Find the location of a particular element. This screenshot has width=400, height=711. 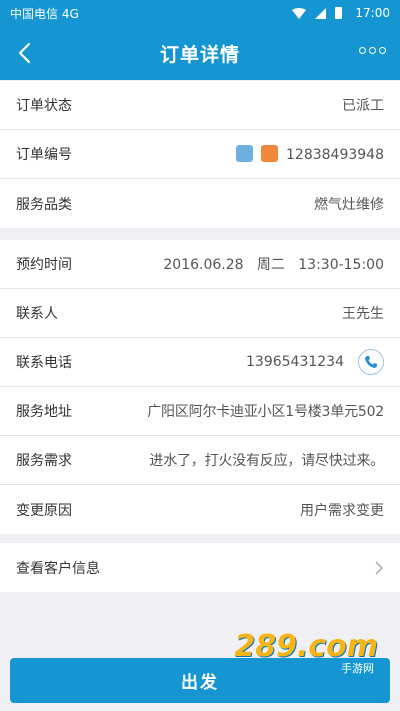

orange-tag-icon is located at coordinates (270, 153).